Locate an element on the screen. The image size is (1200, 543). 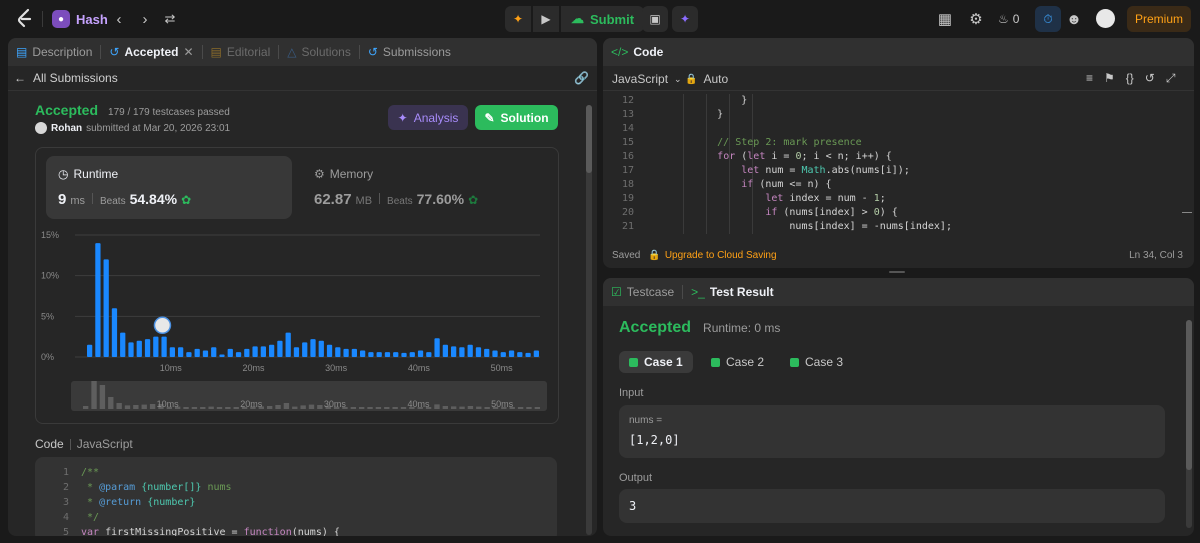
close-icon: ✕ is located at coordinates (188, 52).